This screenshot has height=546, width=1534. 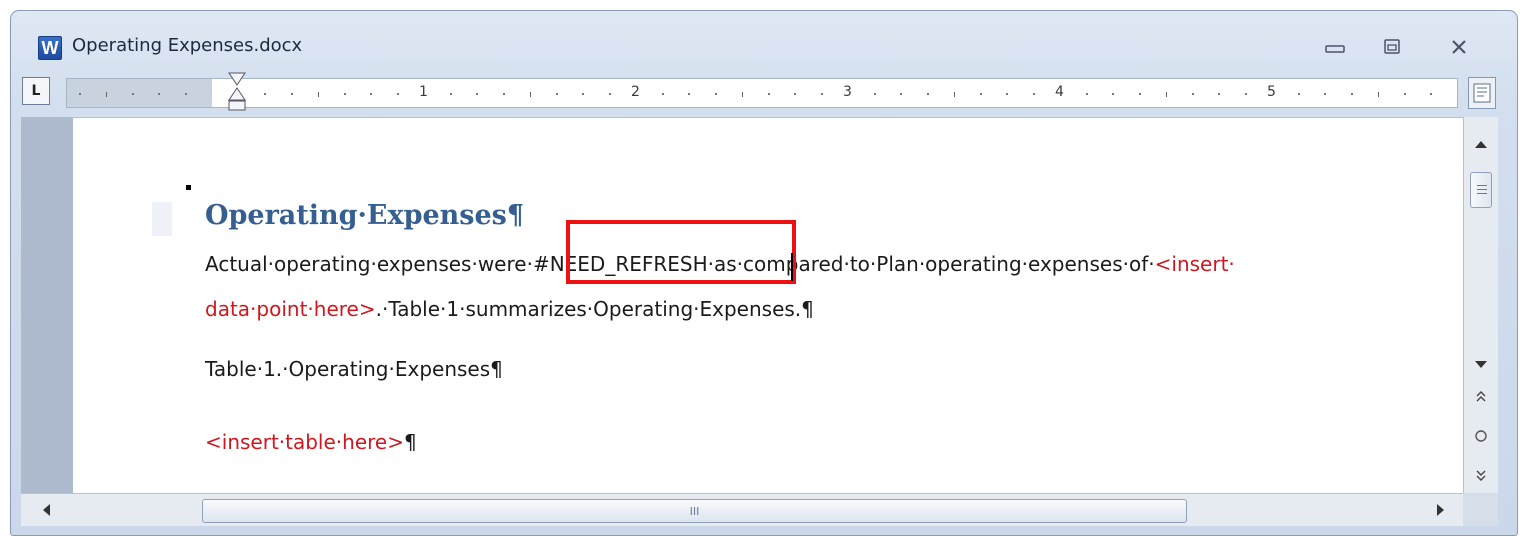 I want to click on minimize-button, so click(x=1335, y=47).